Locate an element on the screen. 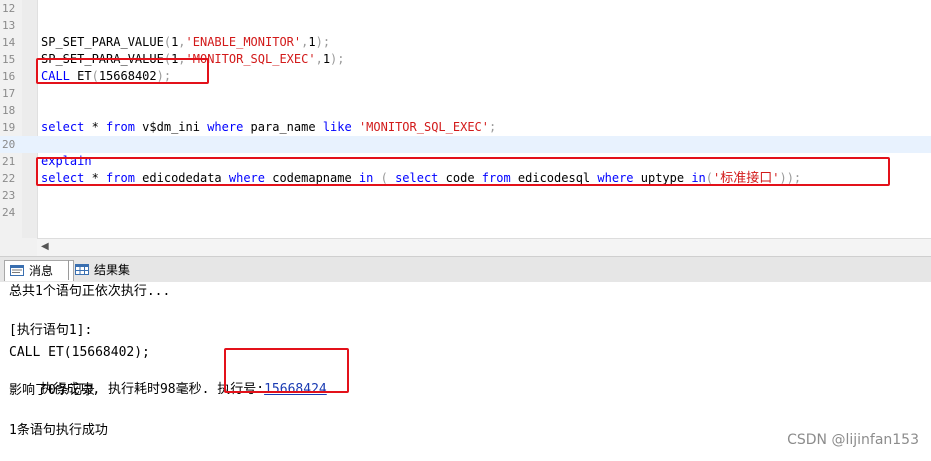 Image resolution: width=931 pixels, height=461 pixels. line-number: 18 is located at coordinates (9, 110).